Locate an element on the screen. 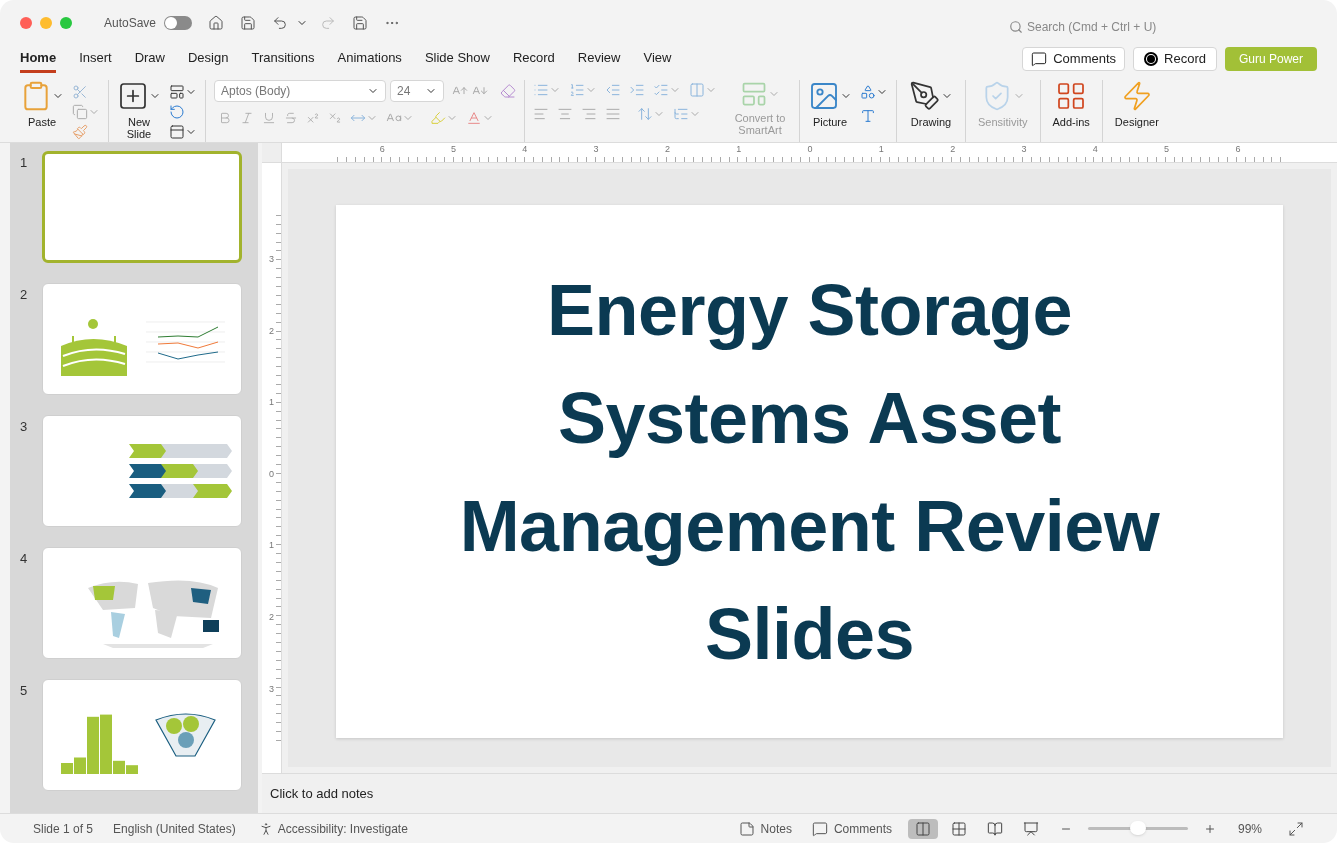 The width and height of the screenshot is (1337, 843). highlighter-icon is located at coordinates (438, 118).